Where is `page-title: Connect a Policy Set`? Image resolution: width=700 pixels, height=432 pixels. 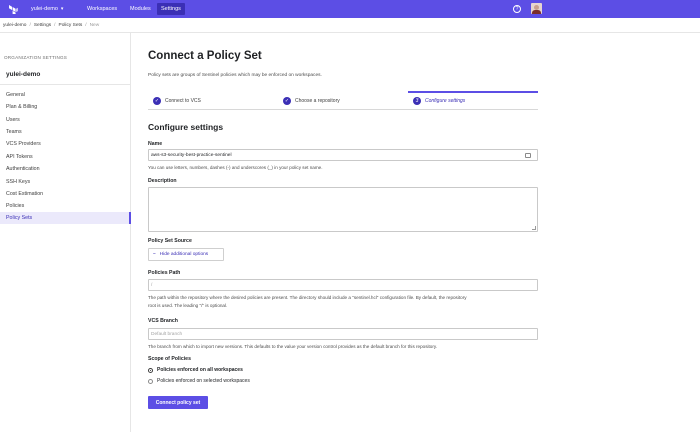 page-title: Connect a Policy Set is located at coordinates (205, 56).